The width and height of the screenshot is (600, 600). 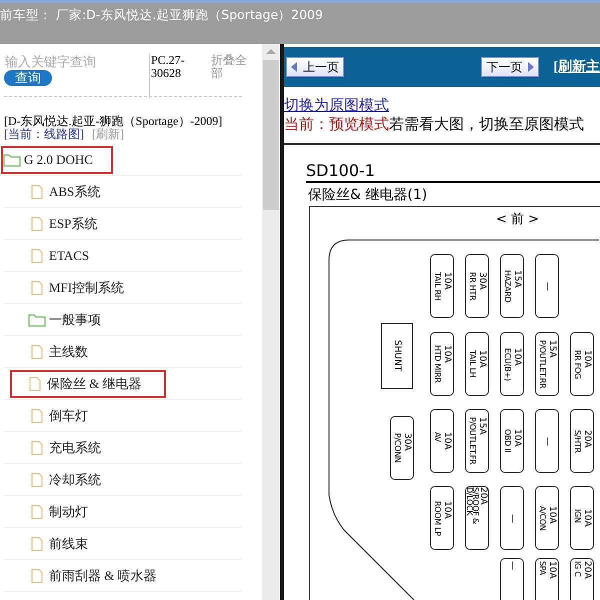 I want to click on scroll-up-icon, so click(x=271, y=51).